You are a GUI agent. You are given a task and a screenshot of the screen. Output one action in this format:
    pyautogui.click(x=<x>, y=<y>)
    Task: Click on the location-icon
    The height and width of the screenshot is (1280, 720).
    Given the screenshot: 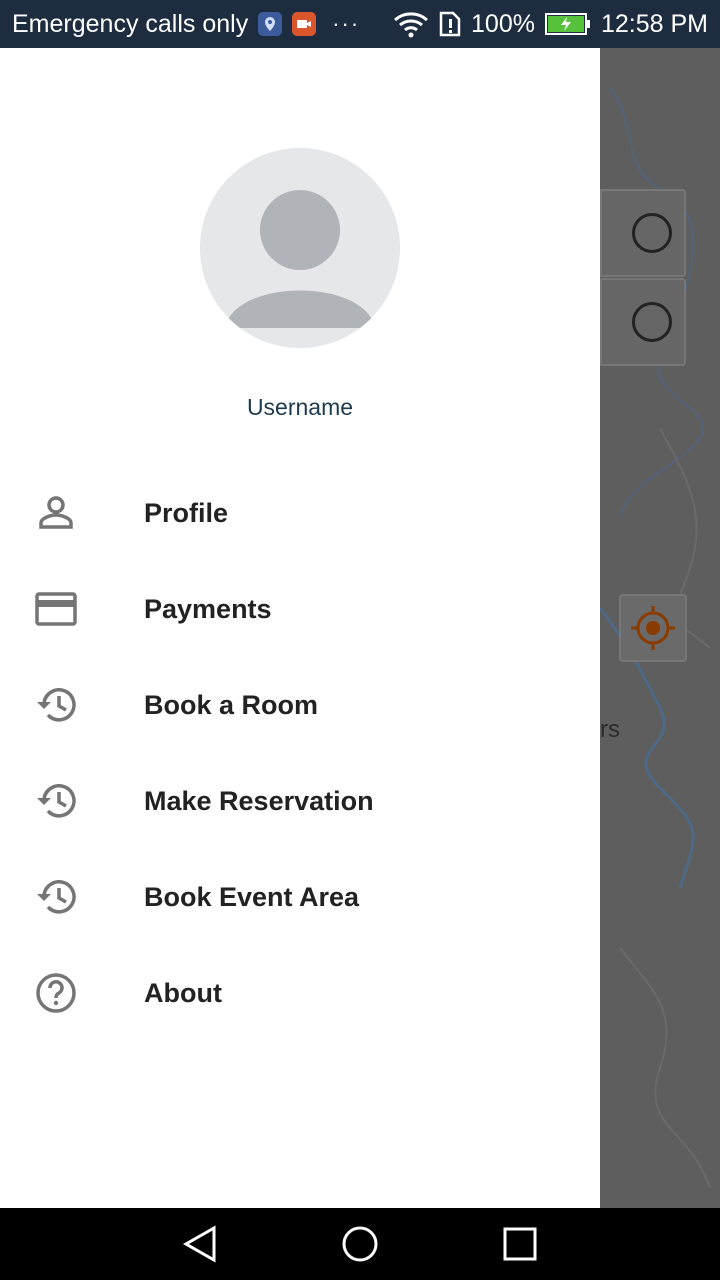 What is the action you would take?
    pyautogui.click(x=270, y=24)
    